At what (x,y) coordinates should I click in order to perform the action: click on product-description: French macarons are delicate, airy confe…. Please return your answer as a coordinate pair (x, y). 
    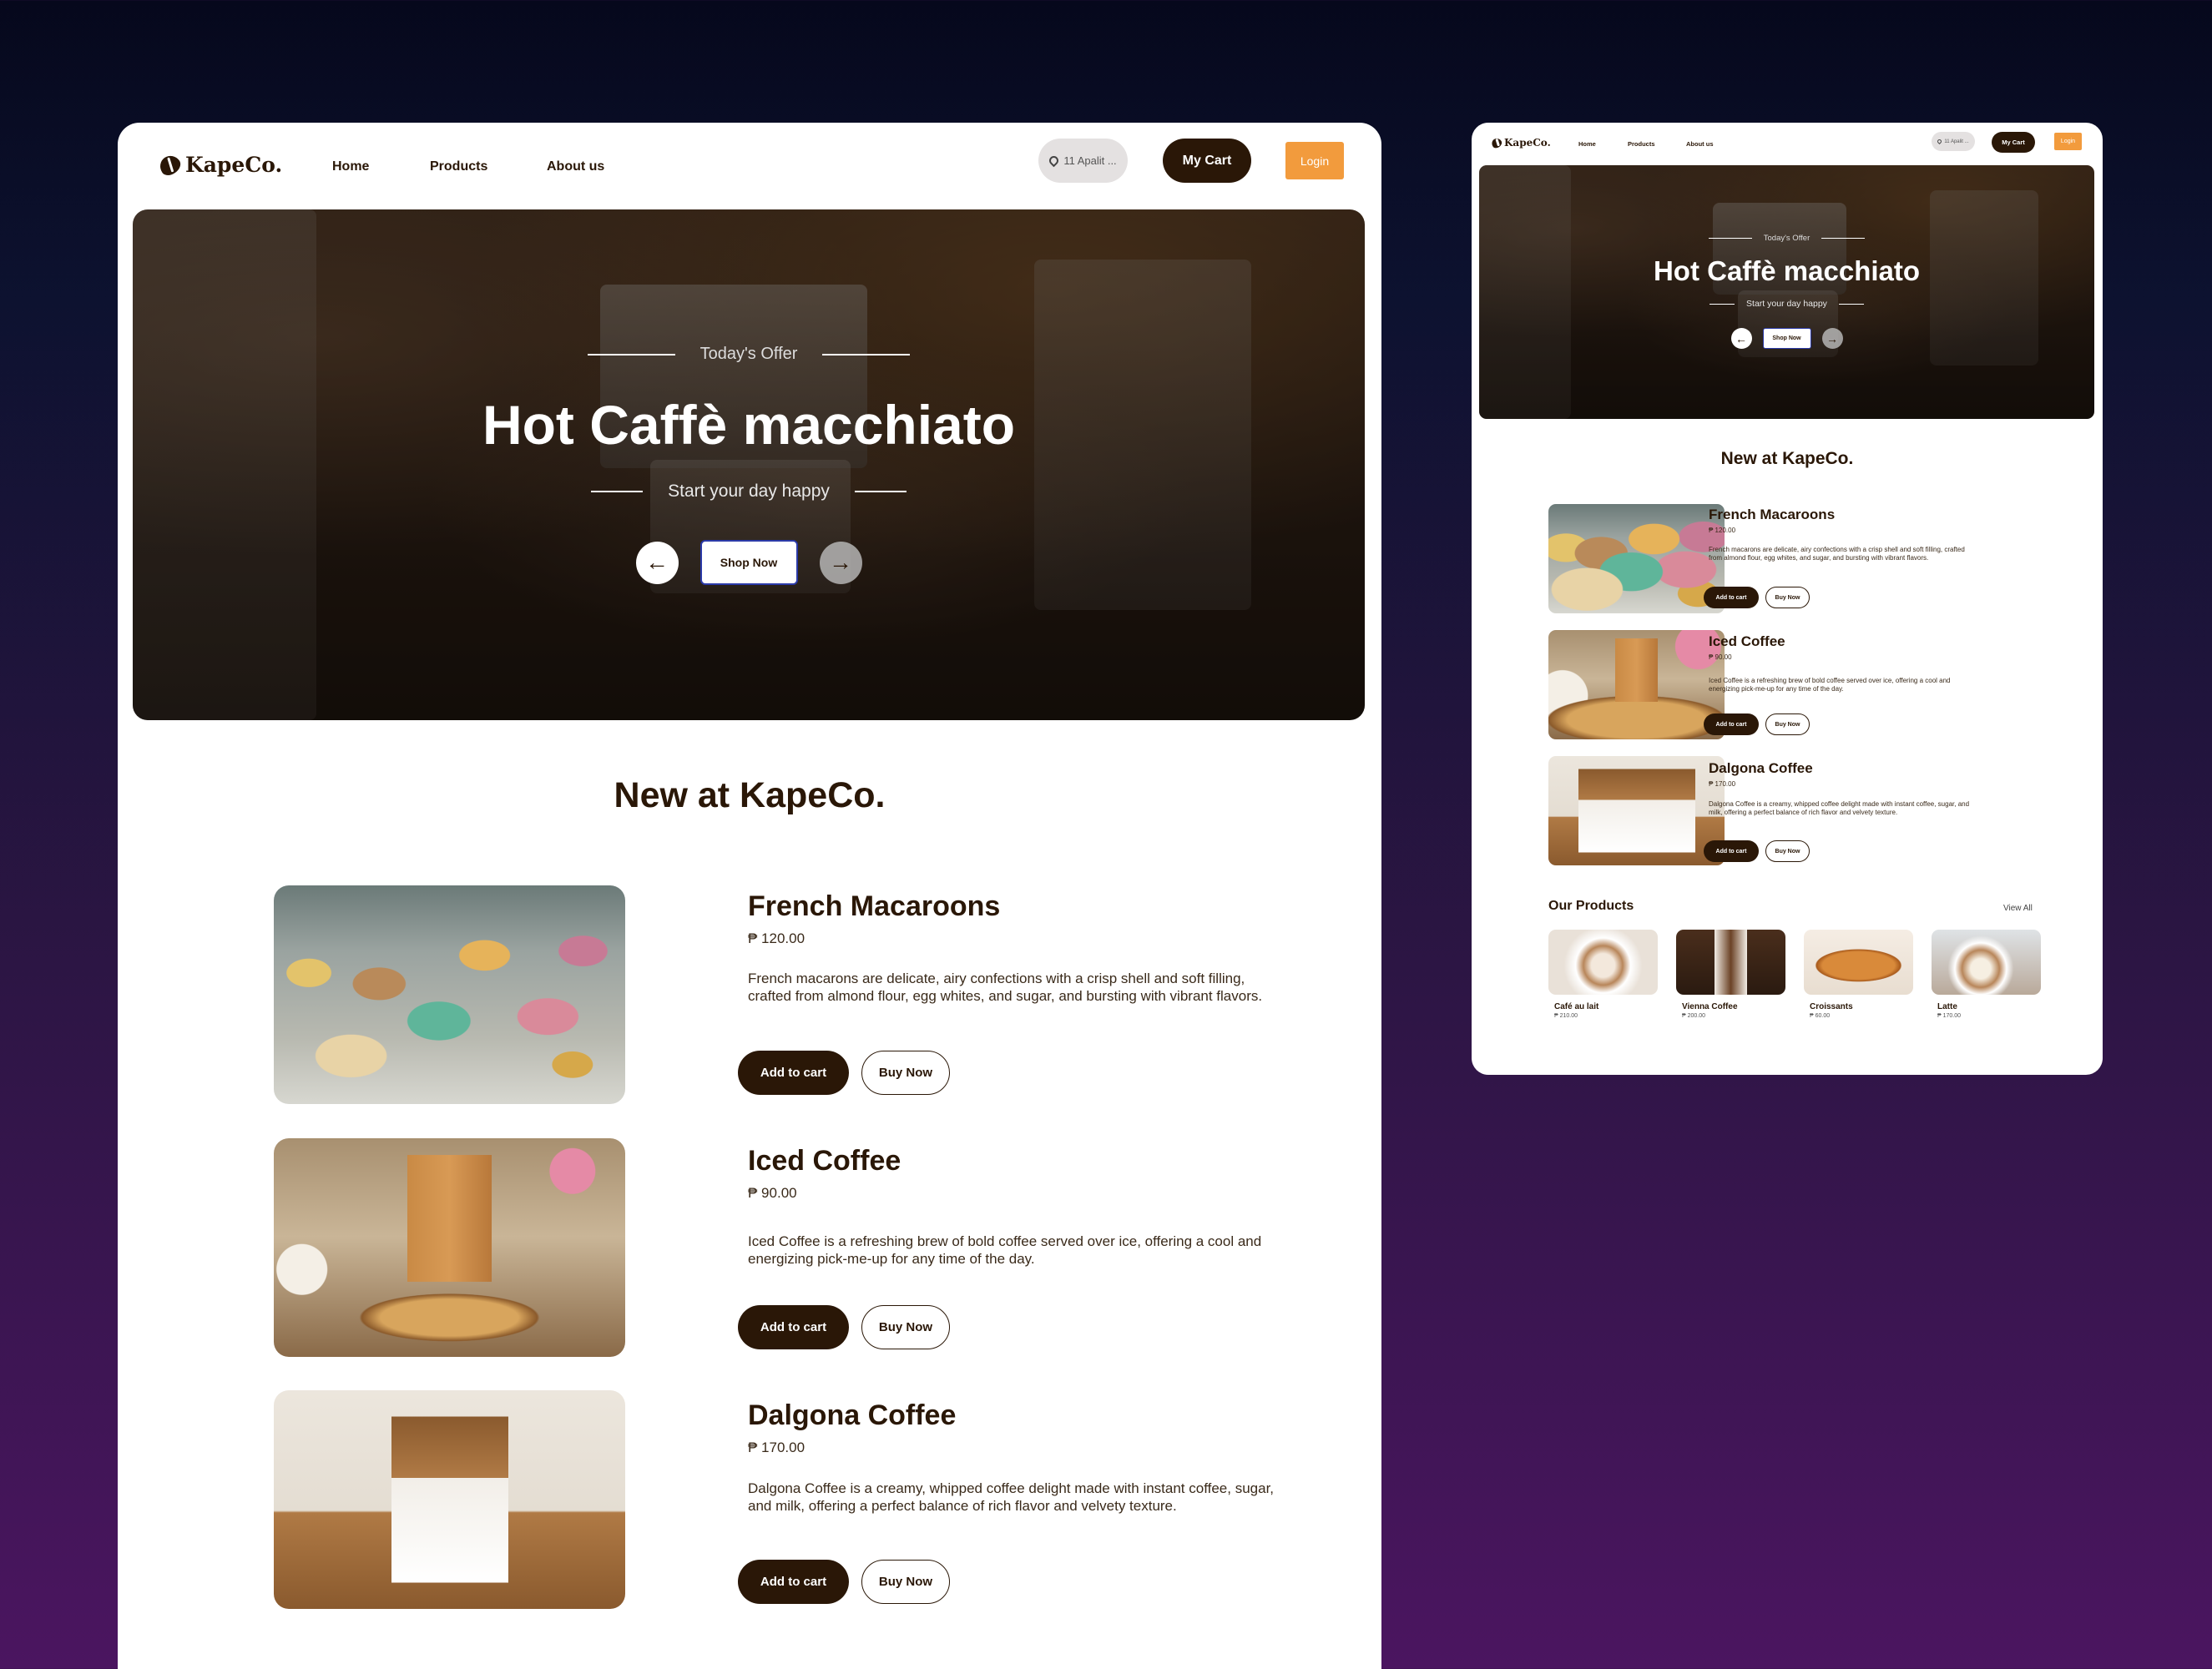
    Looking at the image, I should click on (1005, 988).